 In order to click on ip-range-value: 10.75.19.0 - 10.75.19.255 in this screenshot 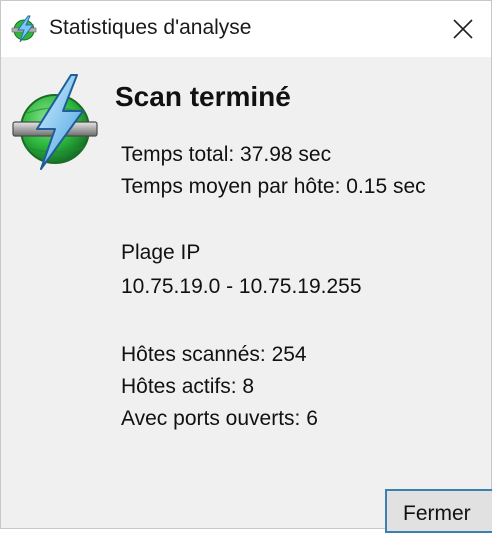, I will do `click(241, 286)`.